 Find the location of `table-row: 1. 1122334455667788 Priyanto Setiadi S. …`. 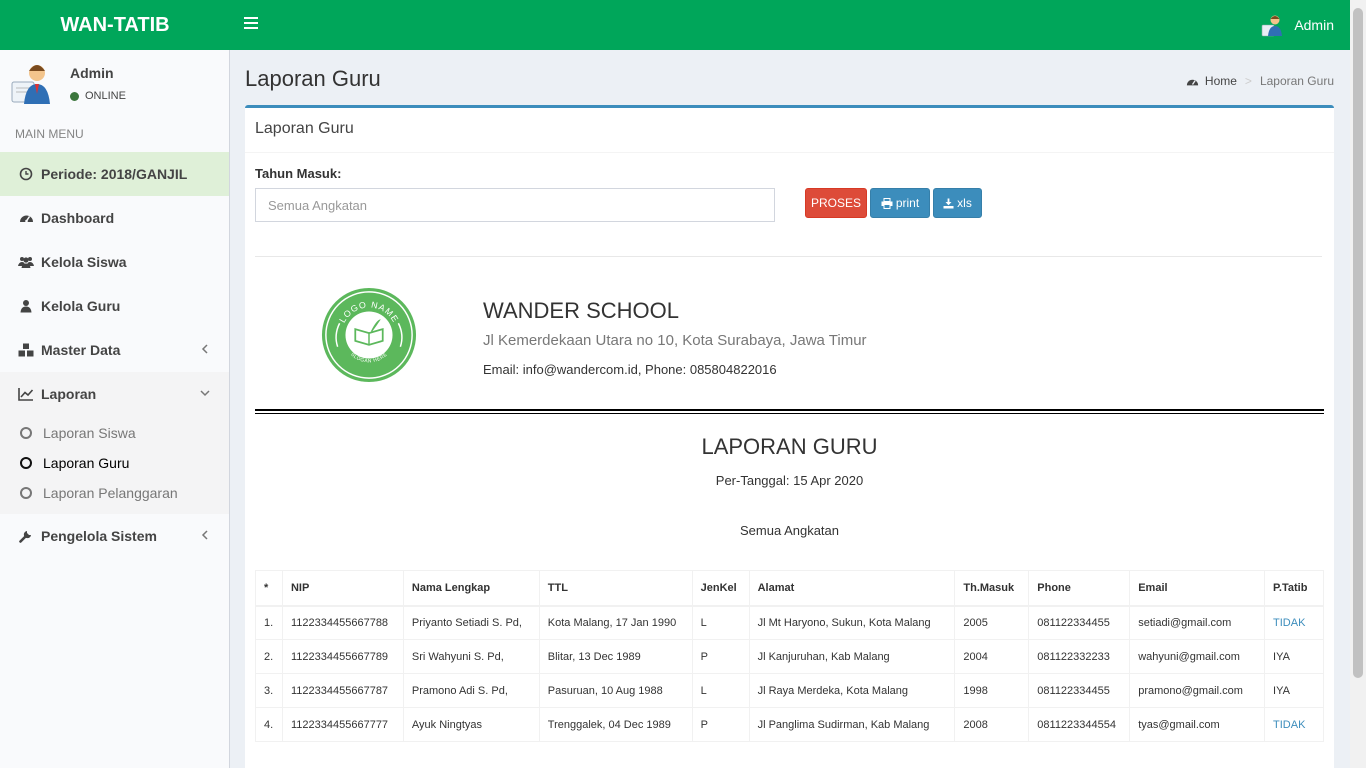

table-row: 1. 1122334455667788 Priyanto Setiadi S. … is located at coordinates (789, 622).